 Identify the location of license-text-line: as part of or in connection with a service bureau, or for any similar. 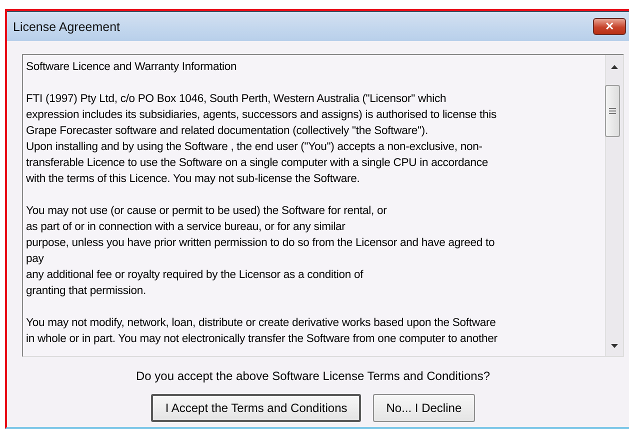
(186, 227).